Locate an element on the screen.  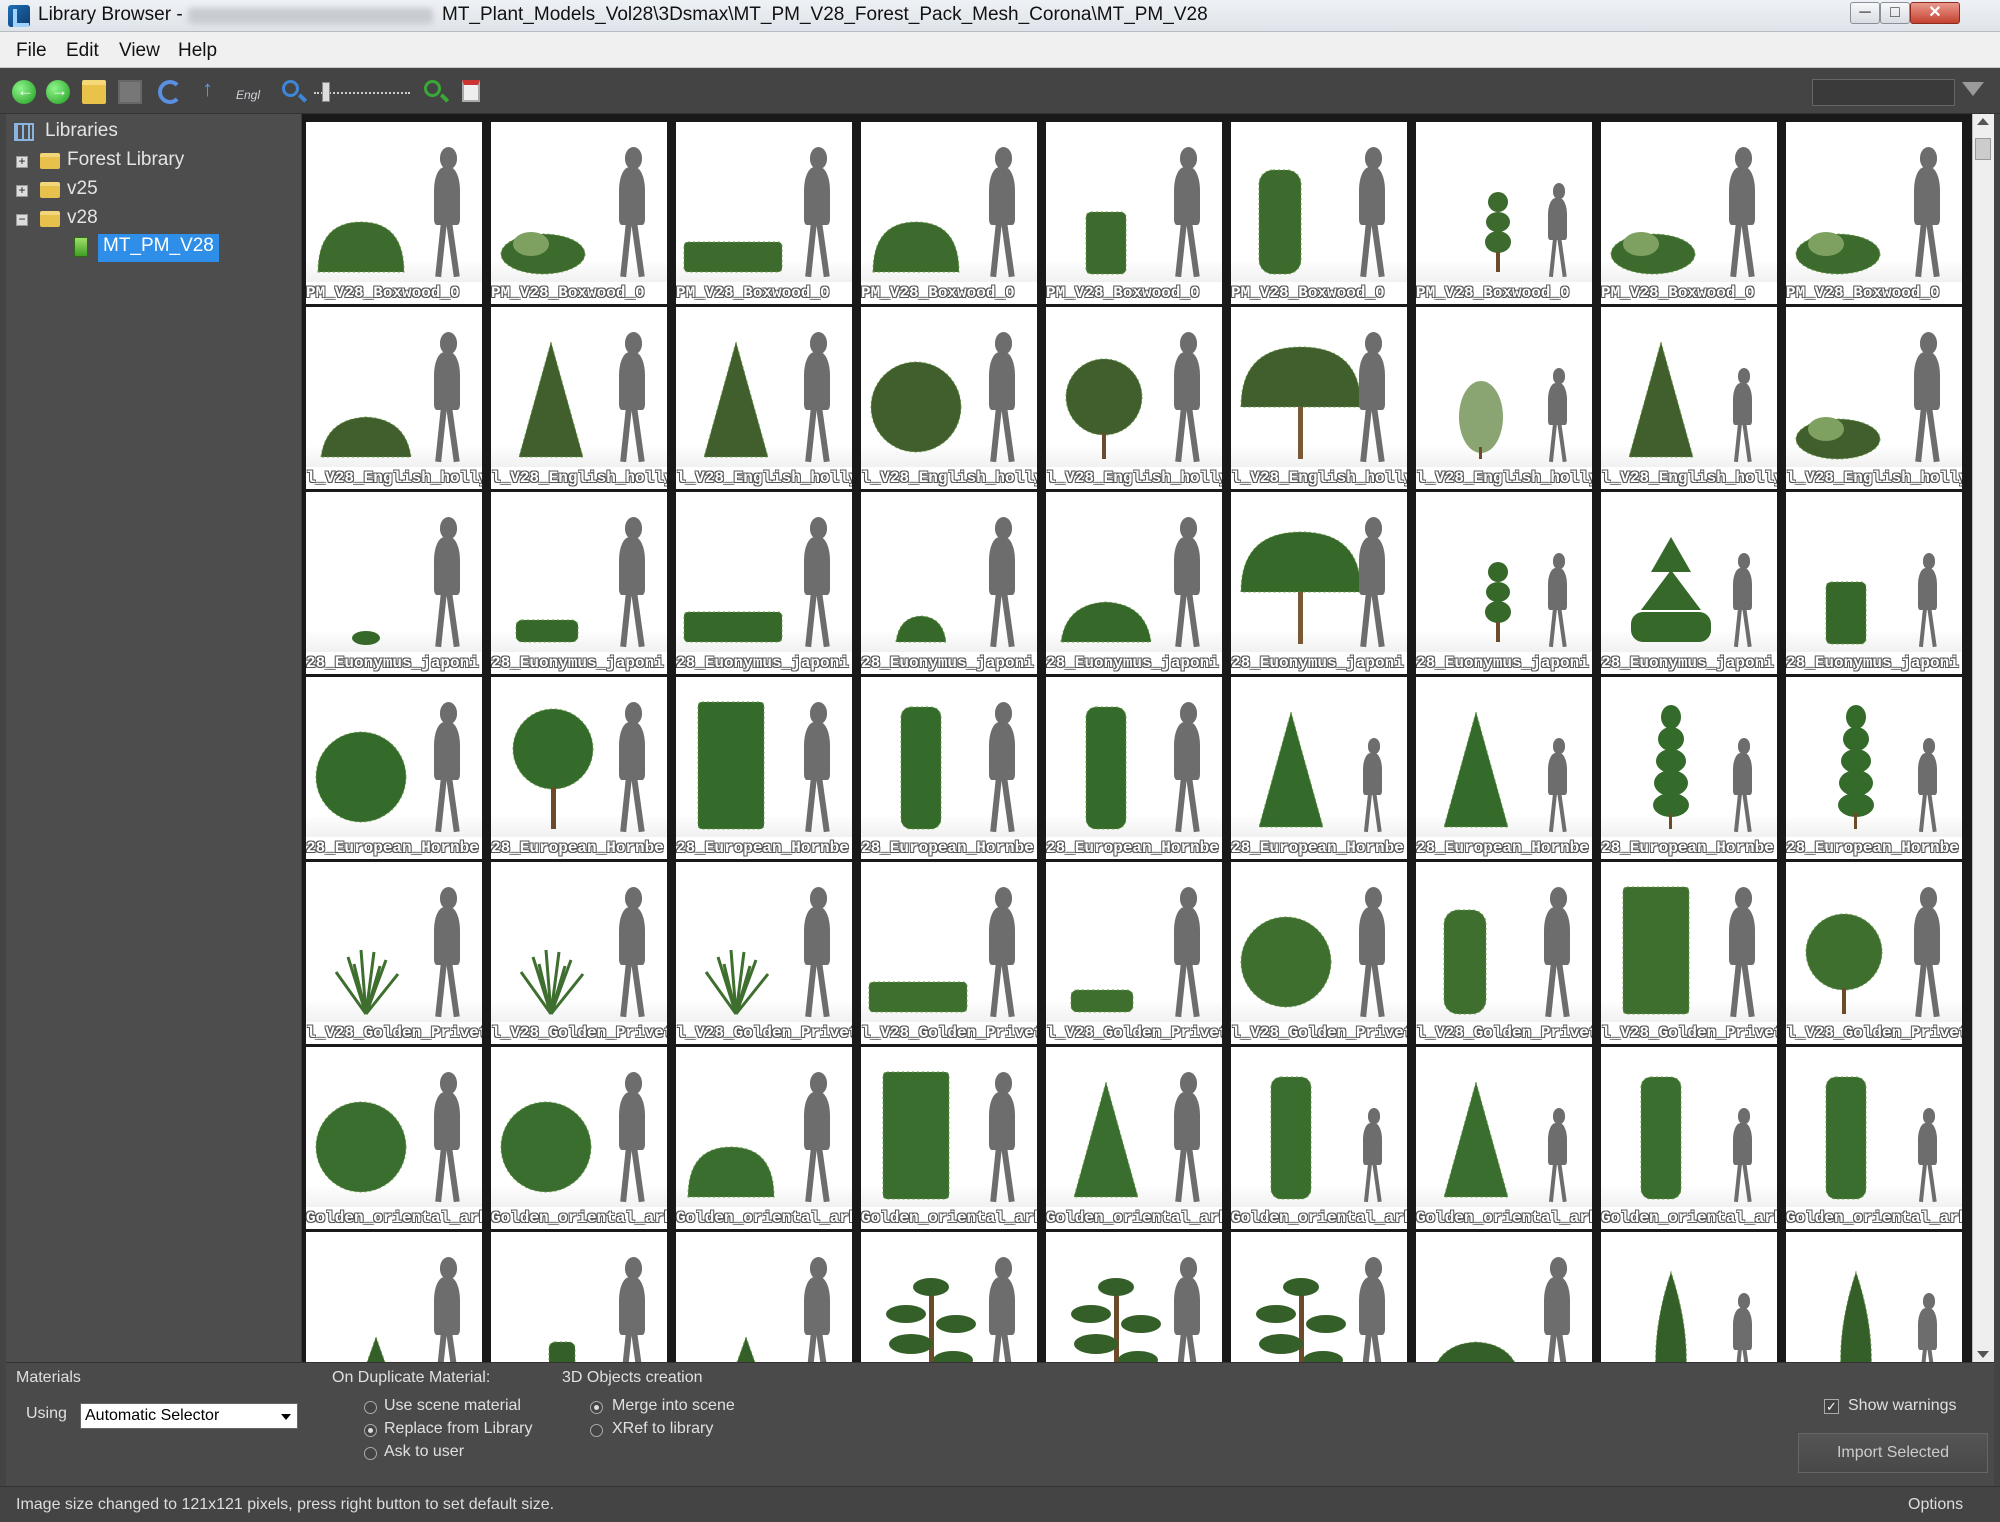
tree-item-selected: MT_PM_V28 is located at coordinates (158, 248).